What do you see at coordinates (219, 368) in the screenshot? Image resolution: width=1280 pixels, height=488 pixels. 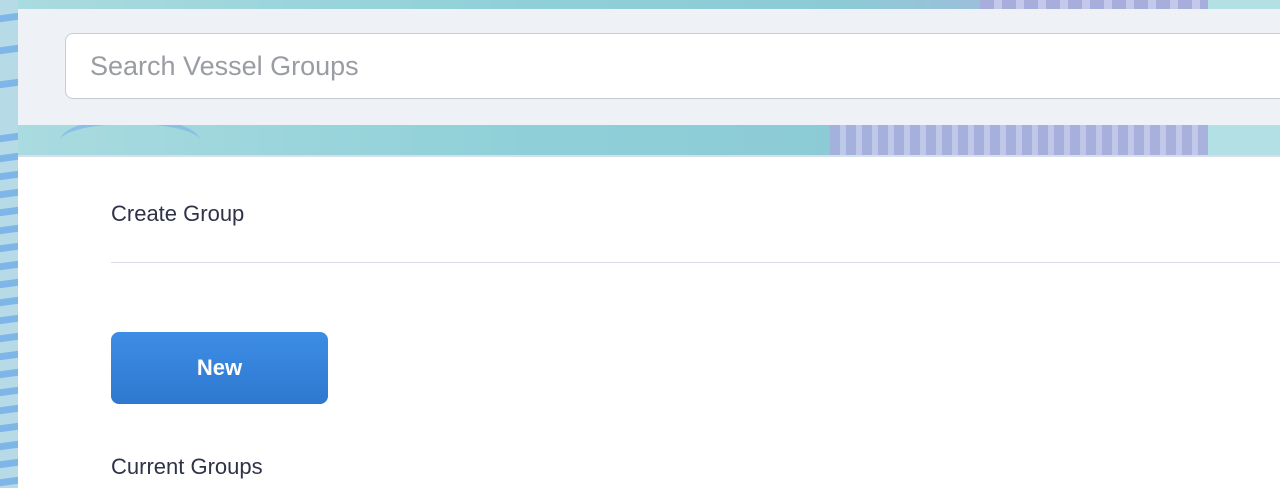 I see `new-group-button: New` at bounding box center [219, 368].